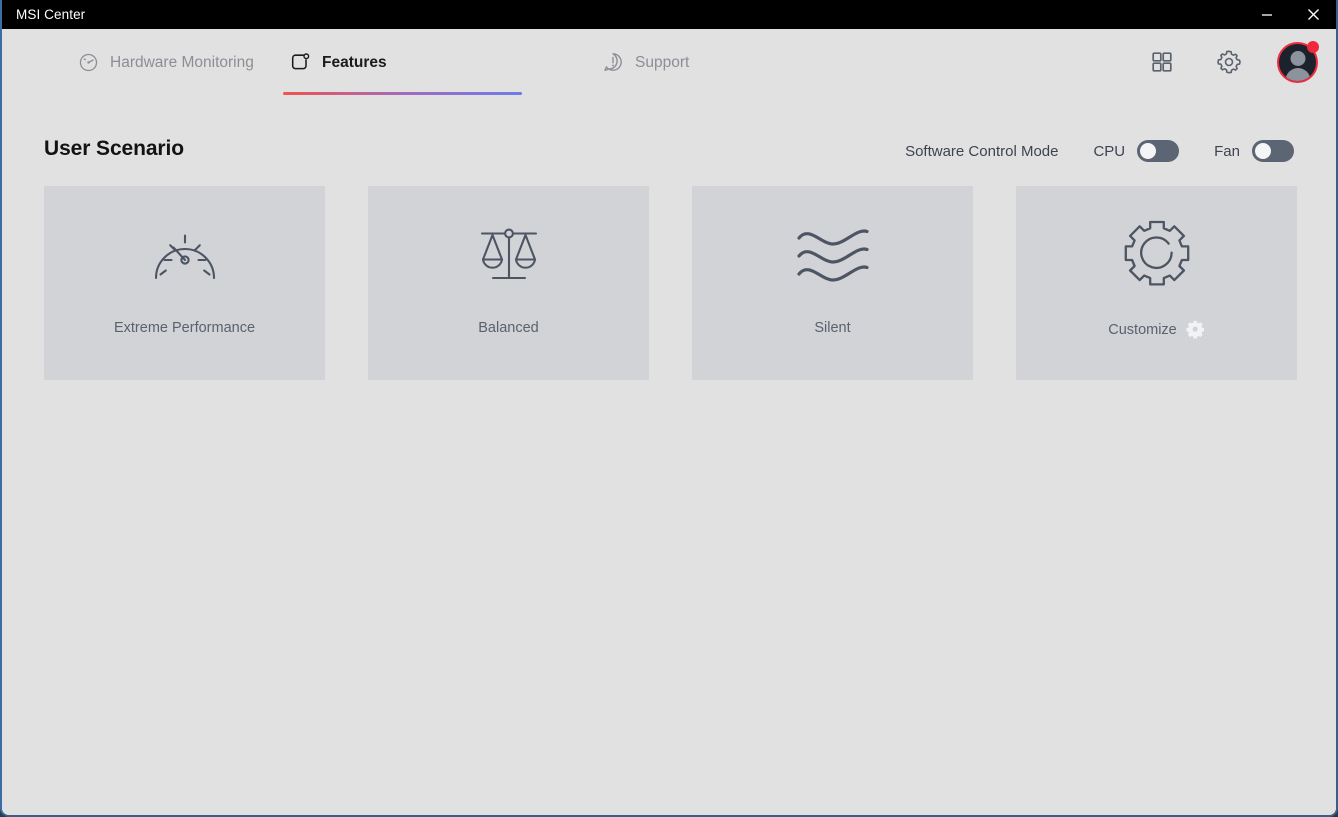  I want to click on cpu-toggle, so click(1158, 151).